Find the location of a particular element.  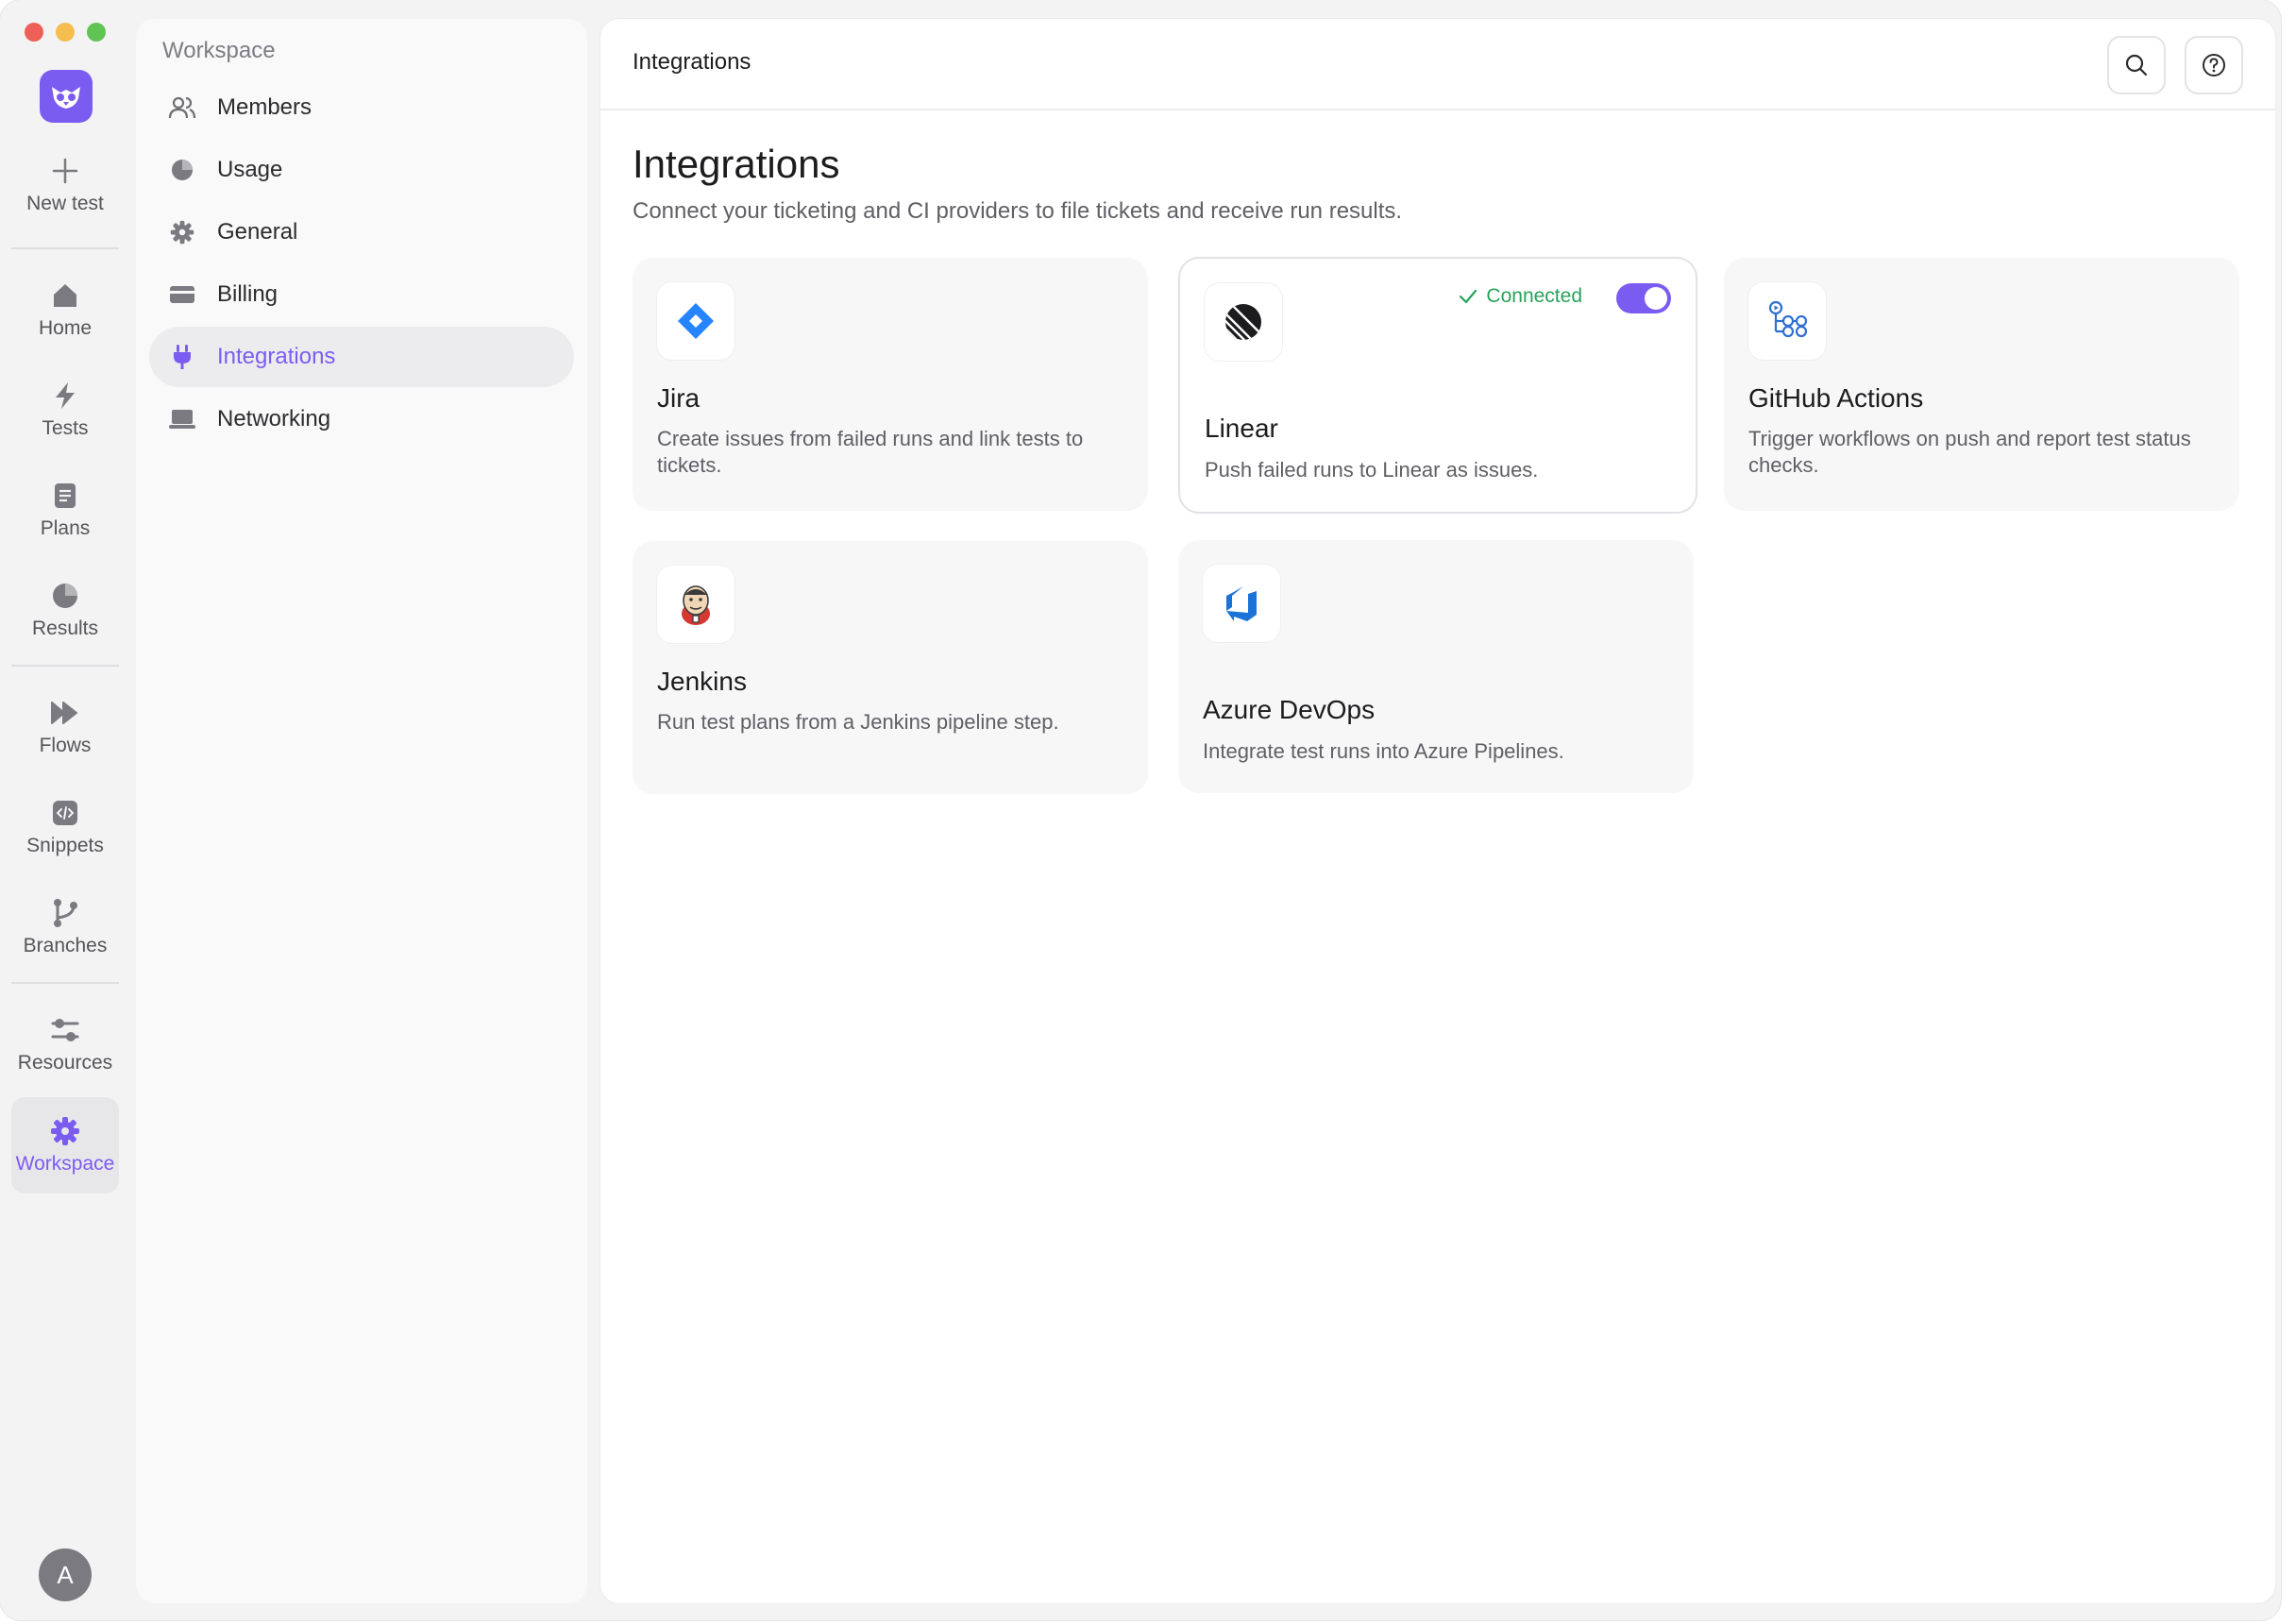

owl-logo-icon is located at coordinates (66, 98).